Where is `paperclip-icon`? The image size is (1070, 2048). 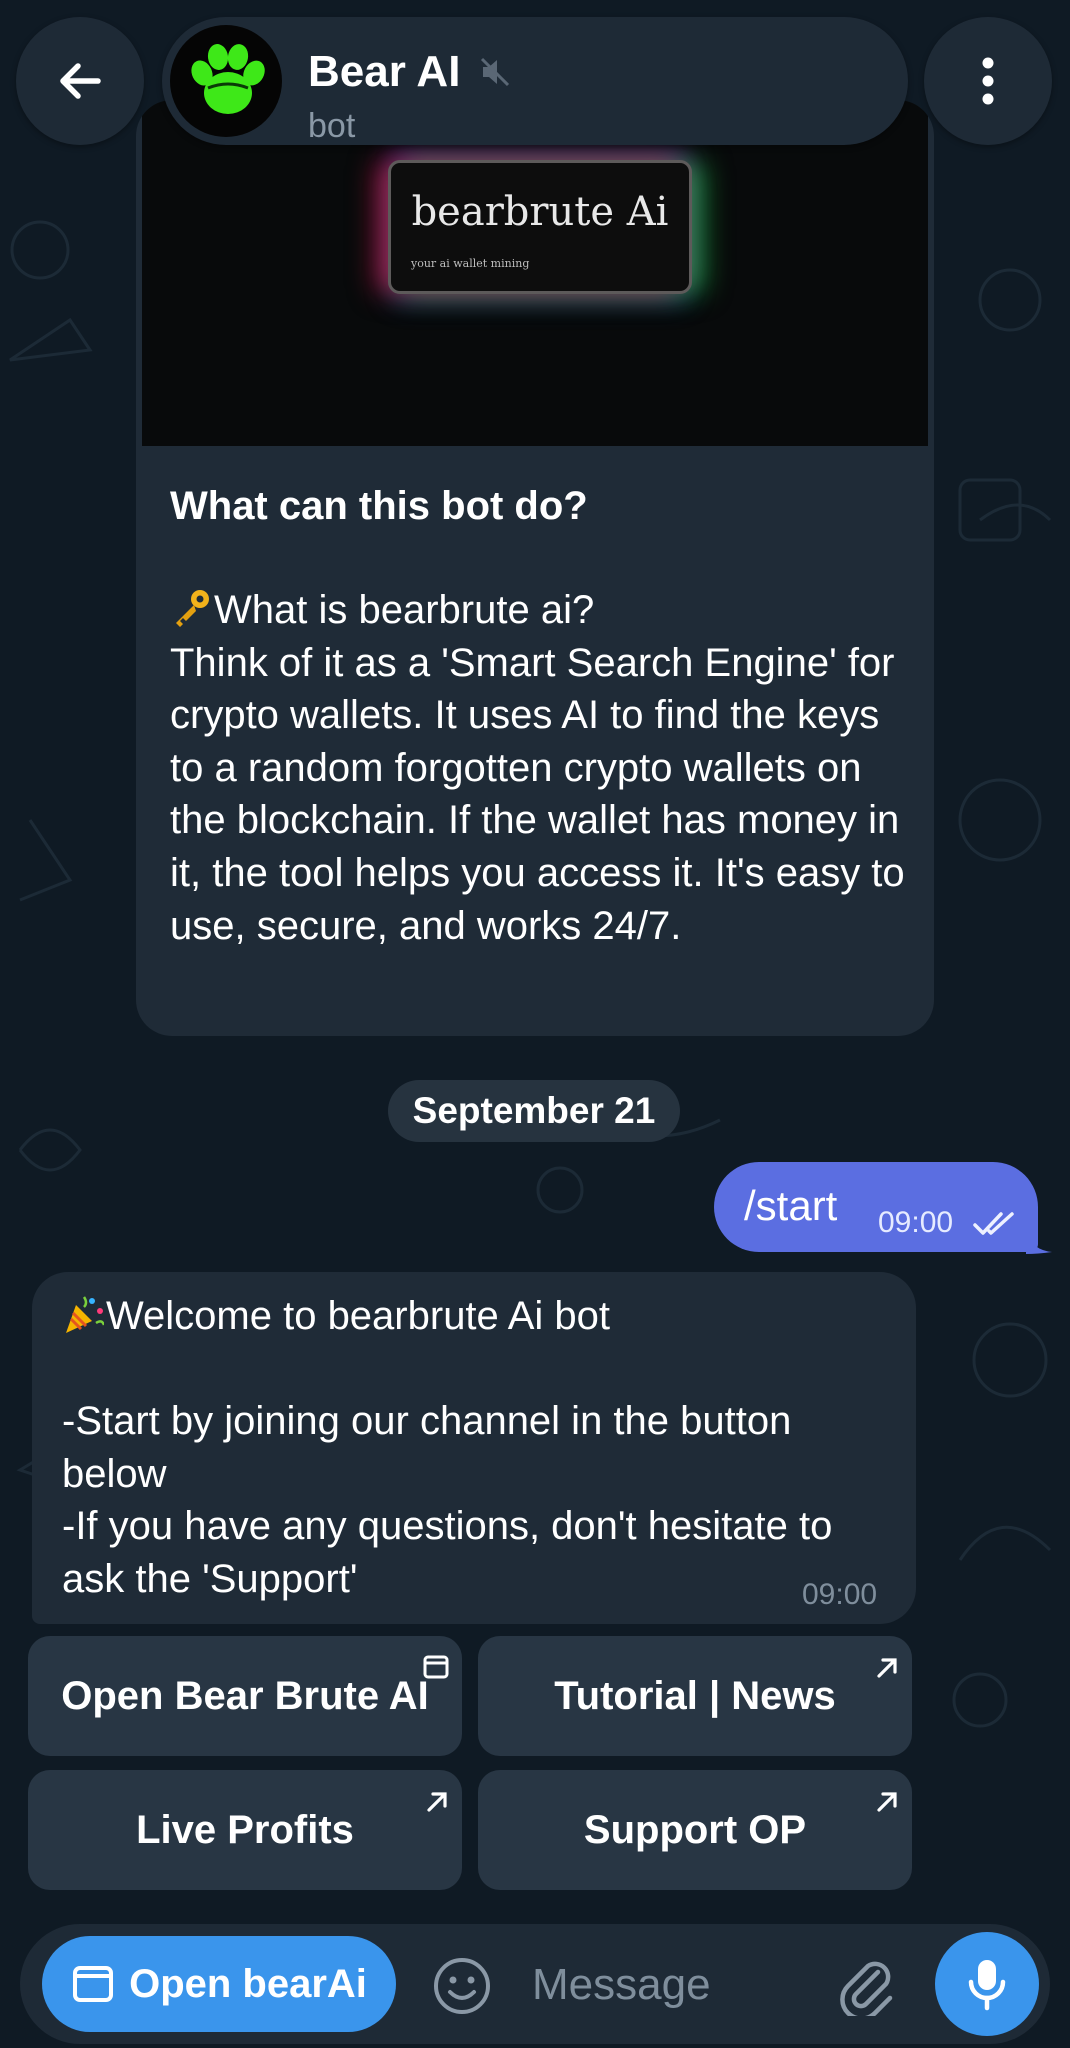 paperclip-icon is located at coordinates (866, 1991).